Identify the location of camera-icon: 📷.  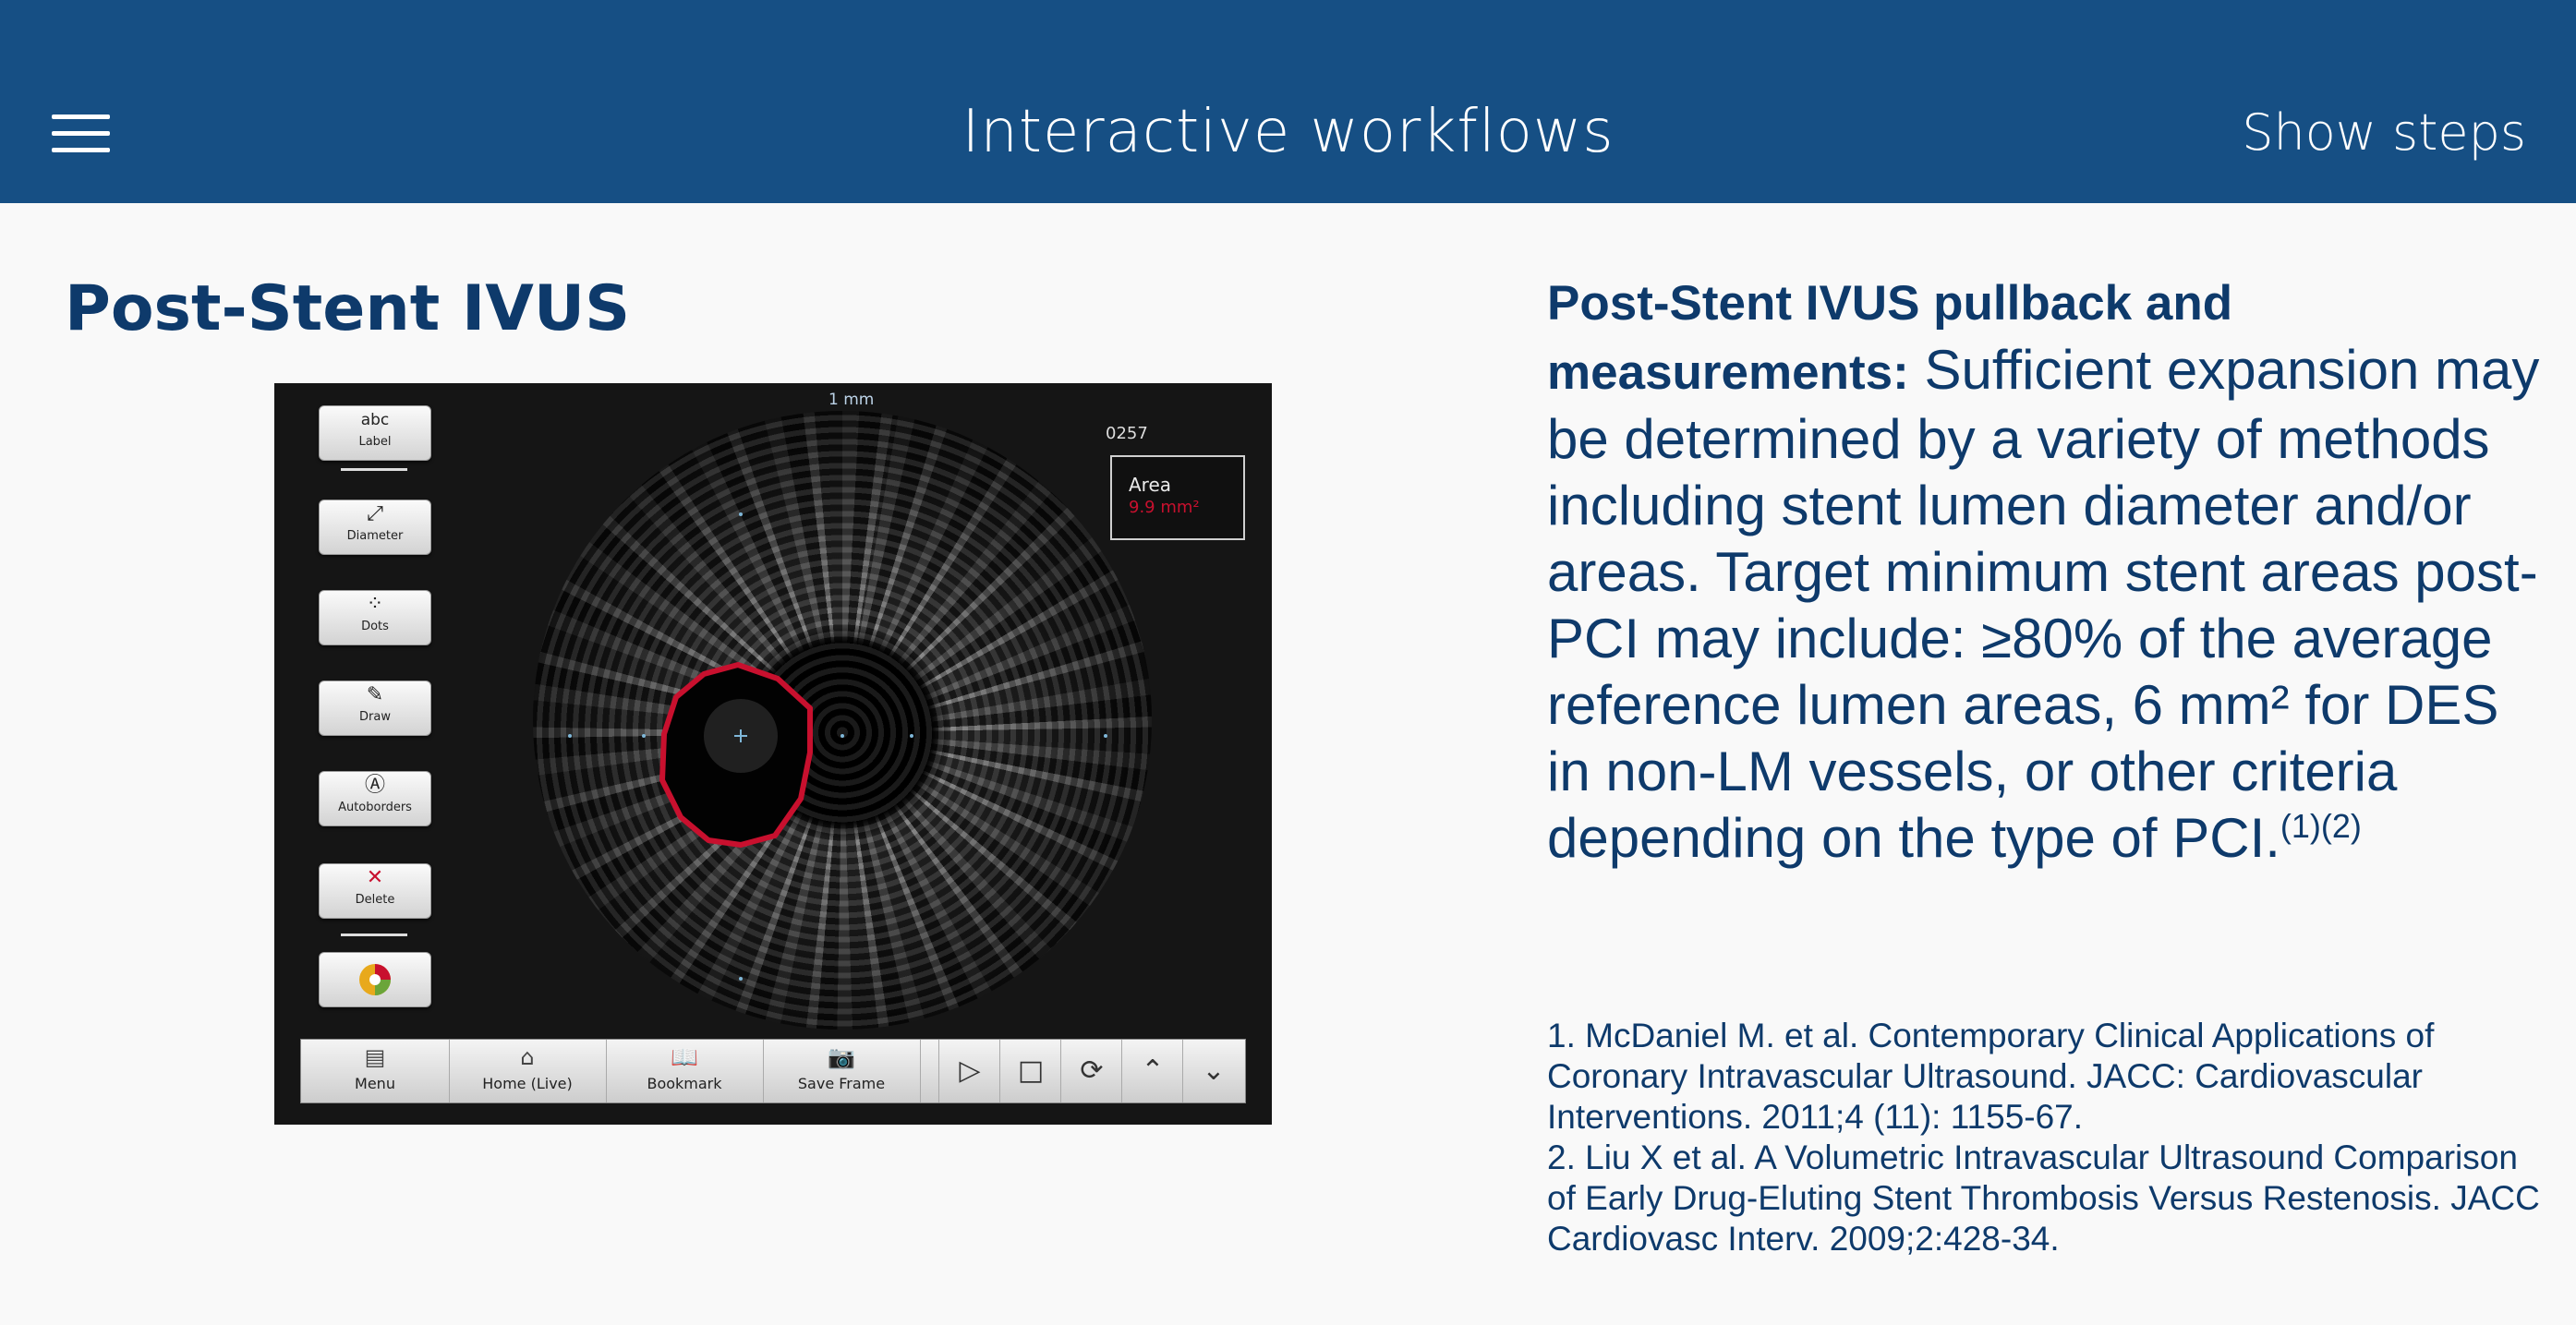
(841, 1057).